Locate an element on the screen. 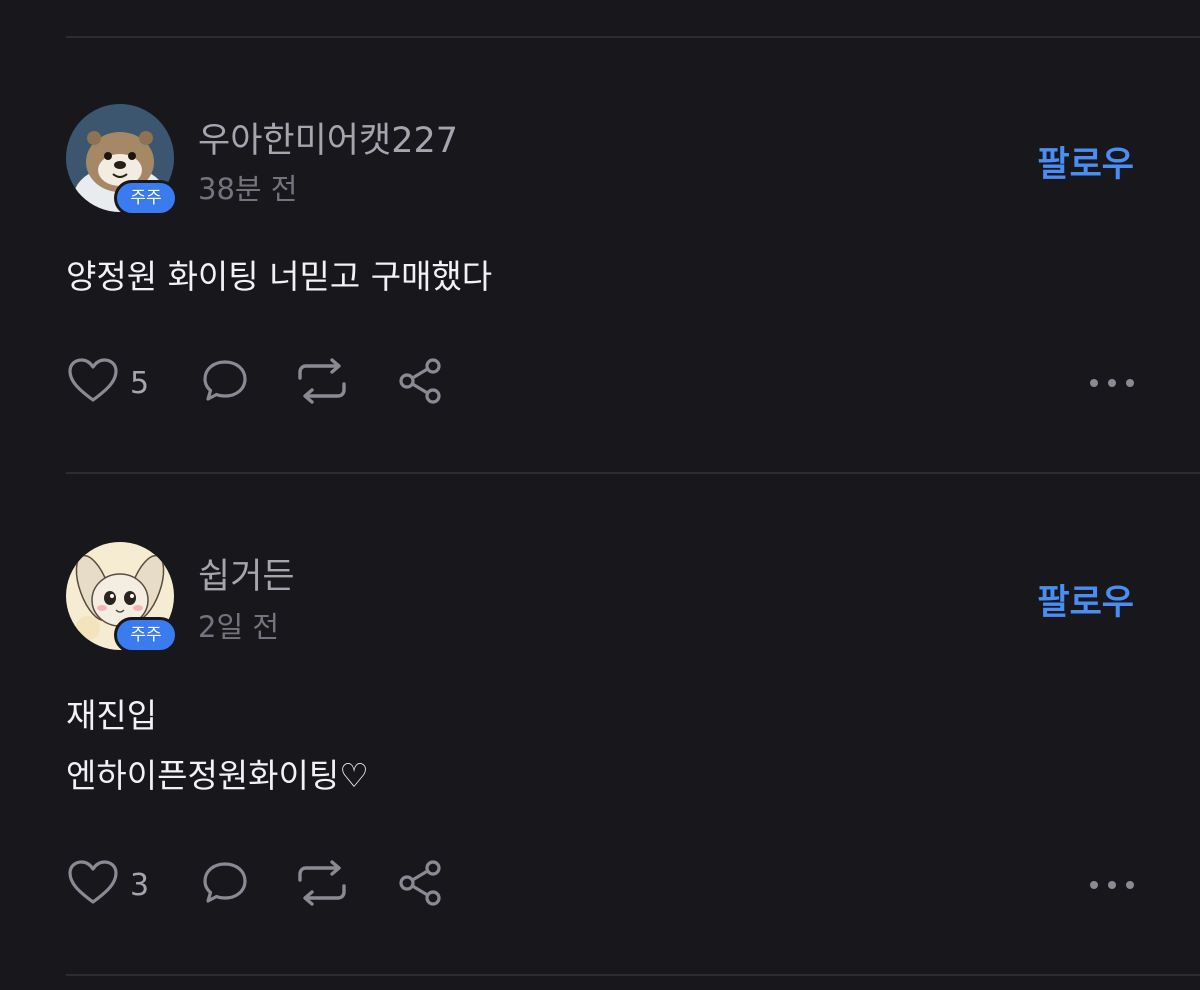  like-button: 5 is located at coordinates (107, 383).